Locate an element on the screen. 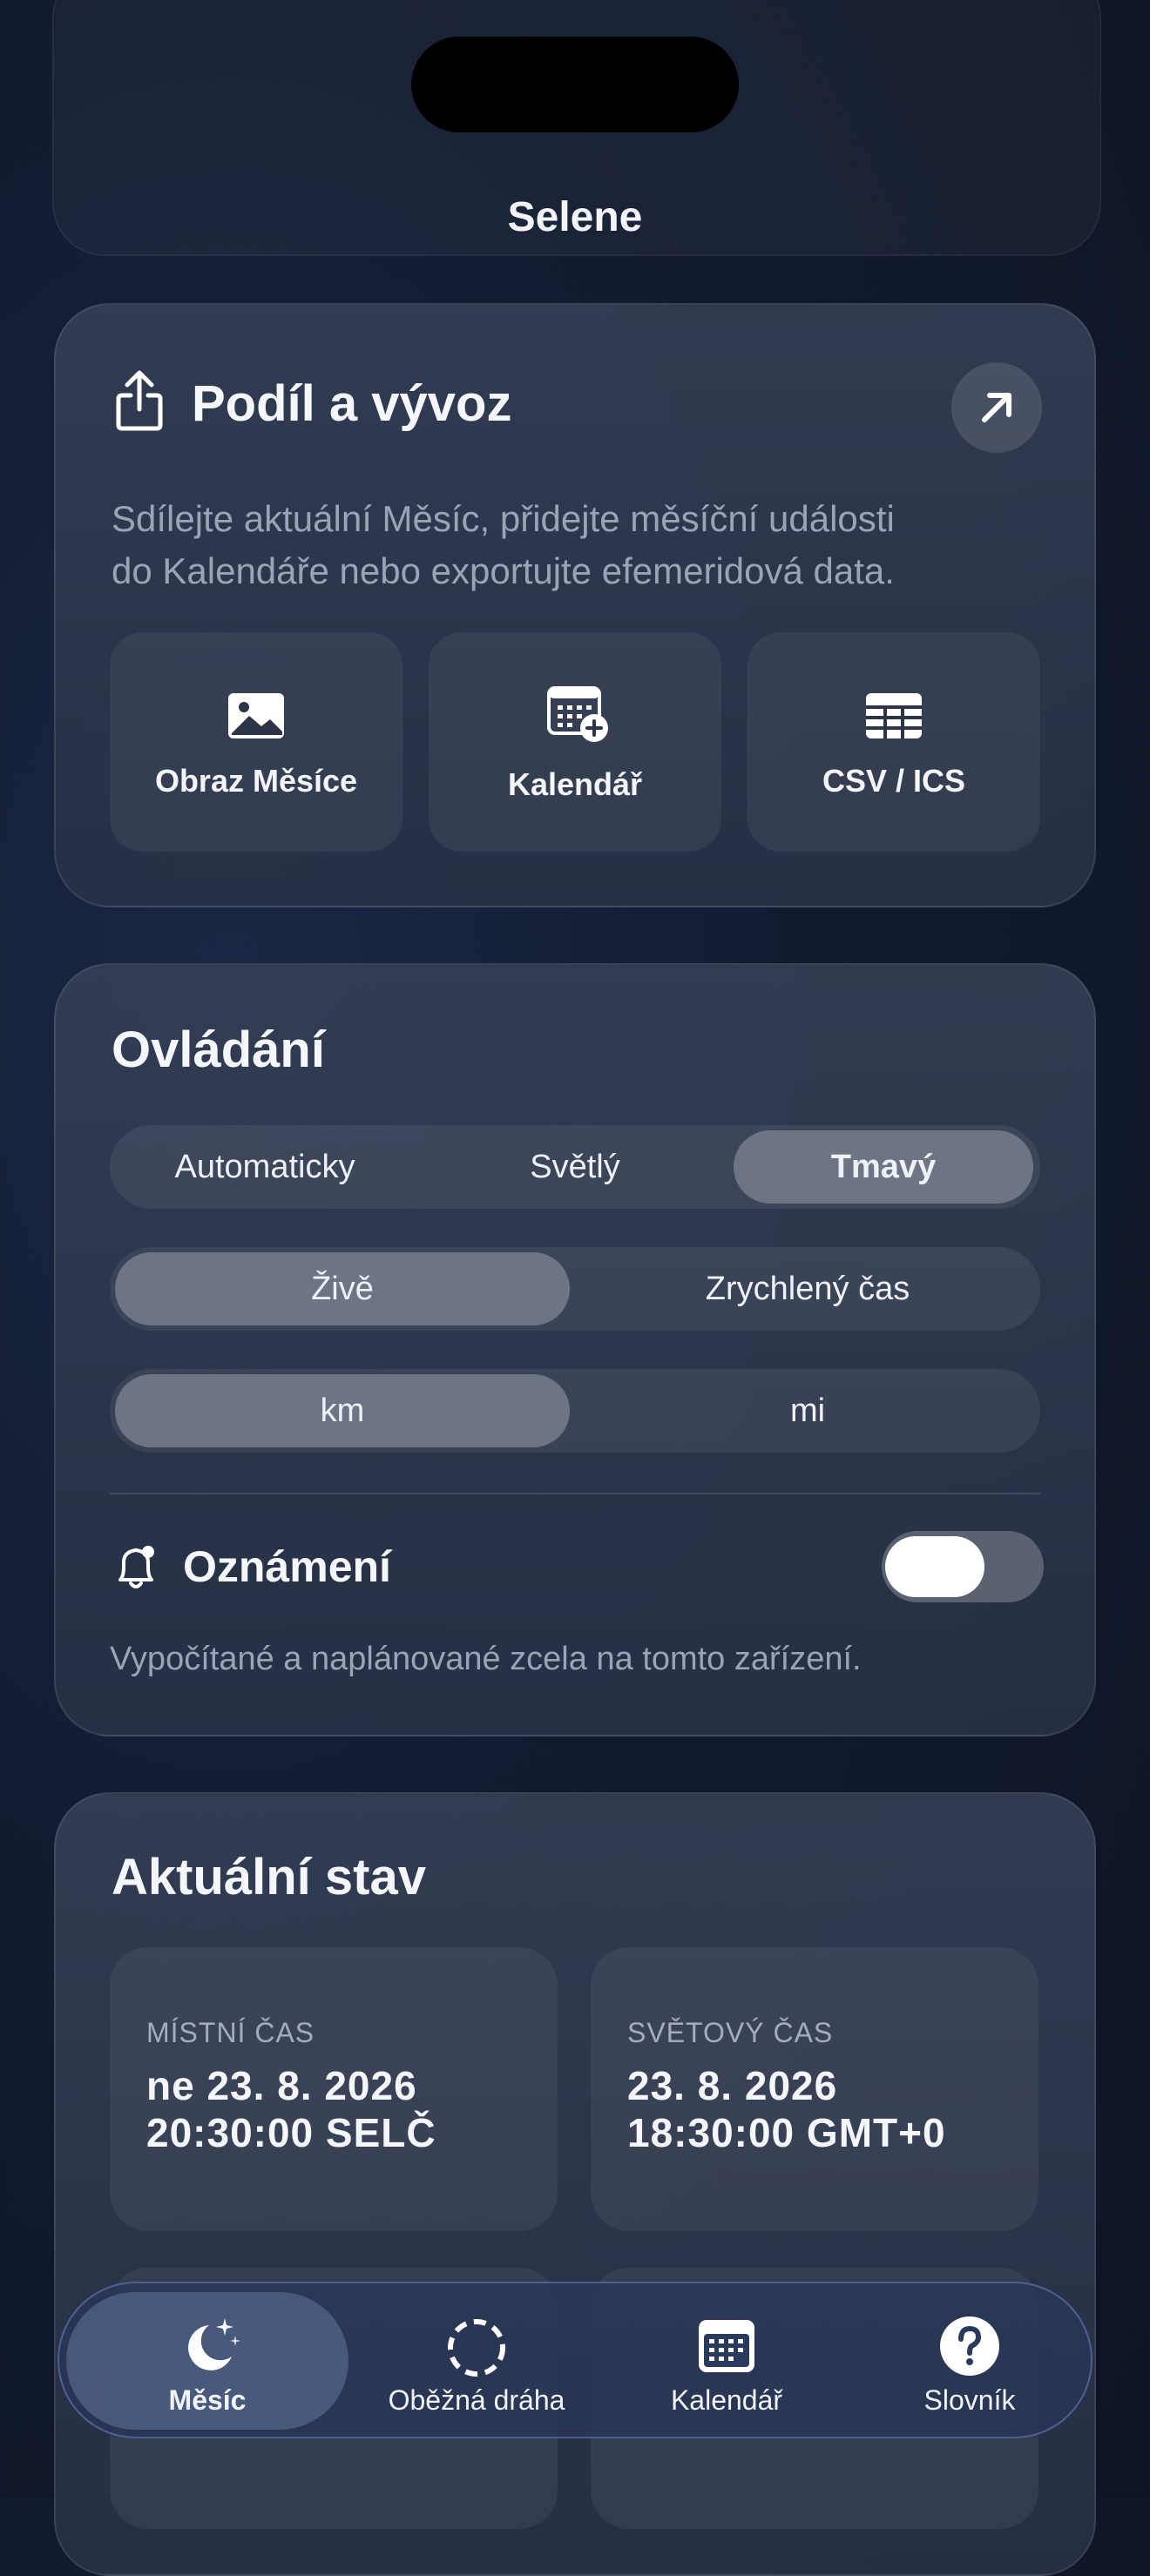  theme-option-dark: Tmavý is located at coordinates (883, 1167).